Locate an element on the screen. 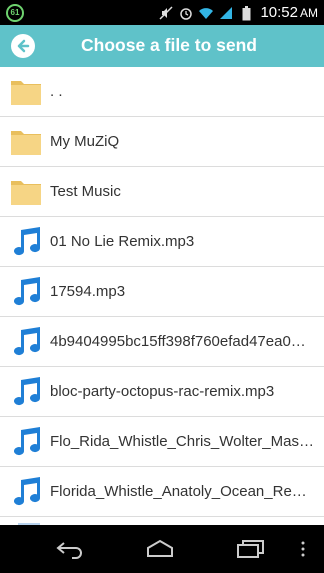 This screenshot has width=324, height=573. list-item-partial is located at coordinates (162, 521).